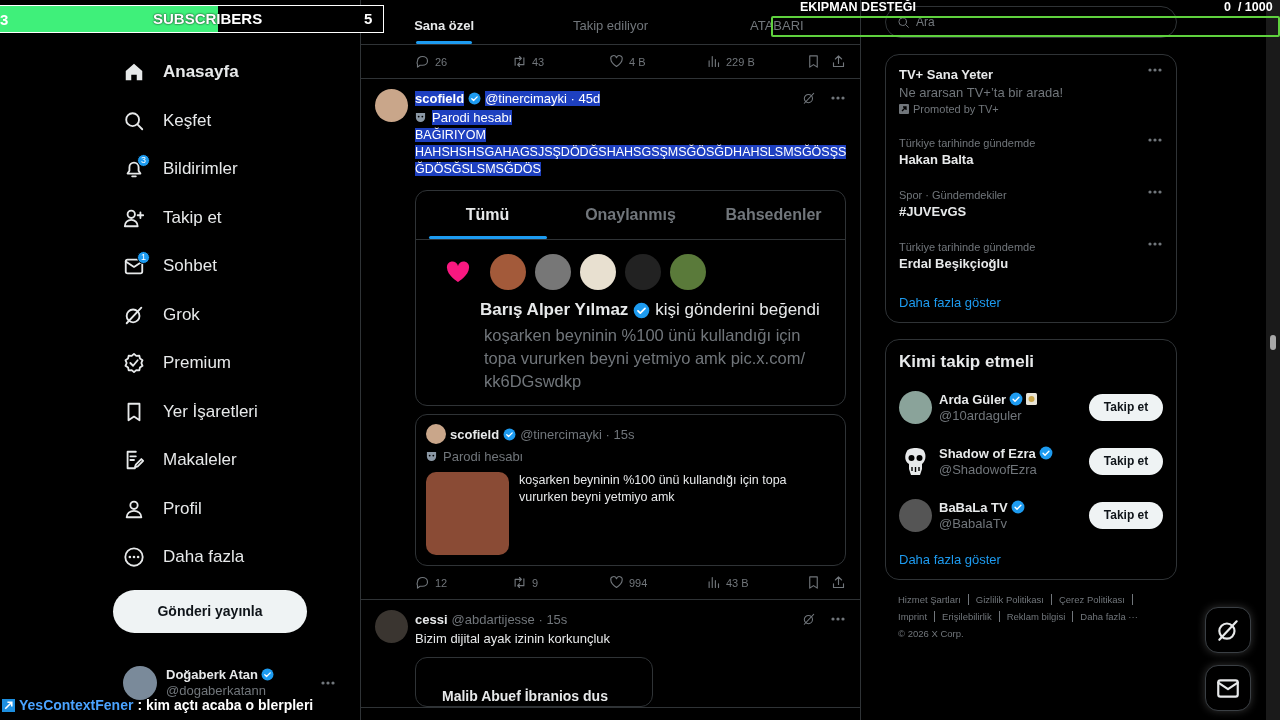  Describe the element at coordinates (657, 582) in the screenshot. I see `like-button: 994` at that location.